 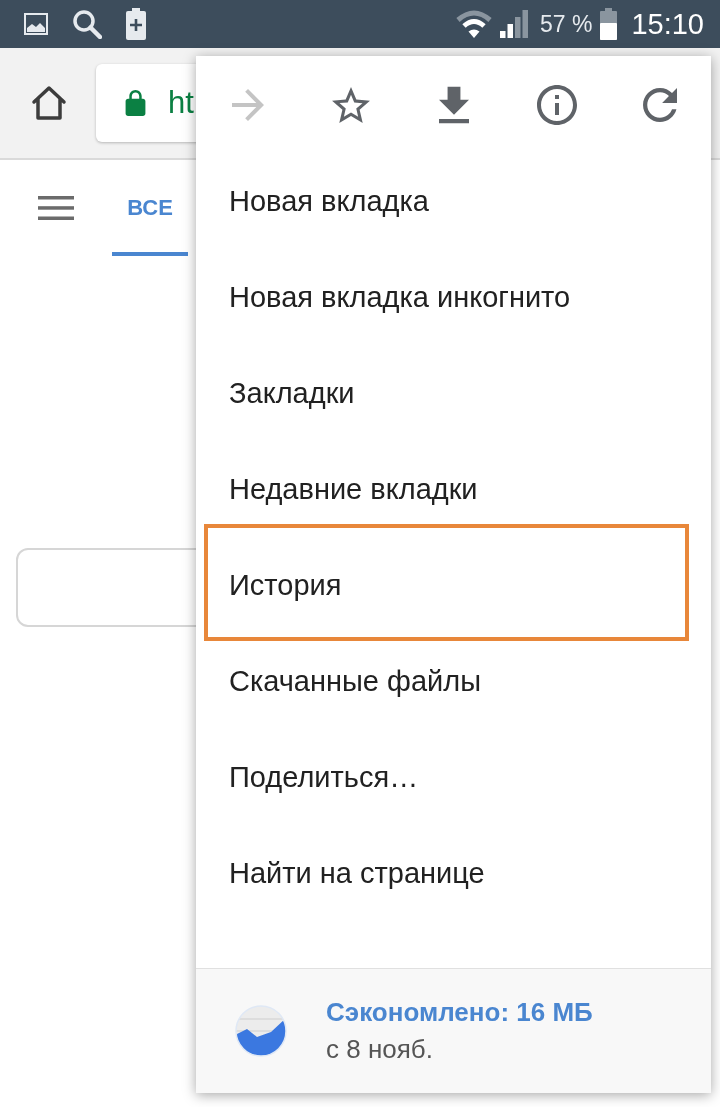 What do you see at coordinates (459, 1012) in the screenshot?
I see `data-saved-title: Сэкономлено: 16 МБ` at bounding box center [459, 1012].